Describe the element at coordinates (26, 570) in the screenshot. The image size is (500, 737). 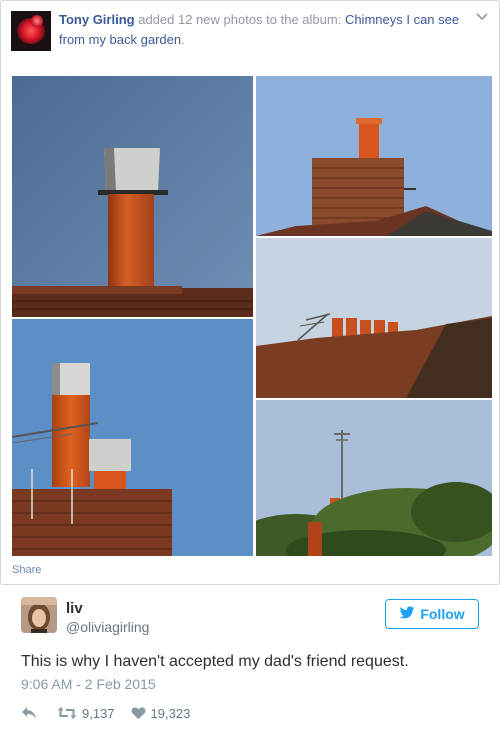
I see `share-link: Share` at that location.